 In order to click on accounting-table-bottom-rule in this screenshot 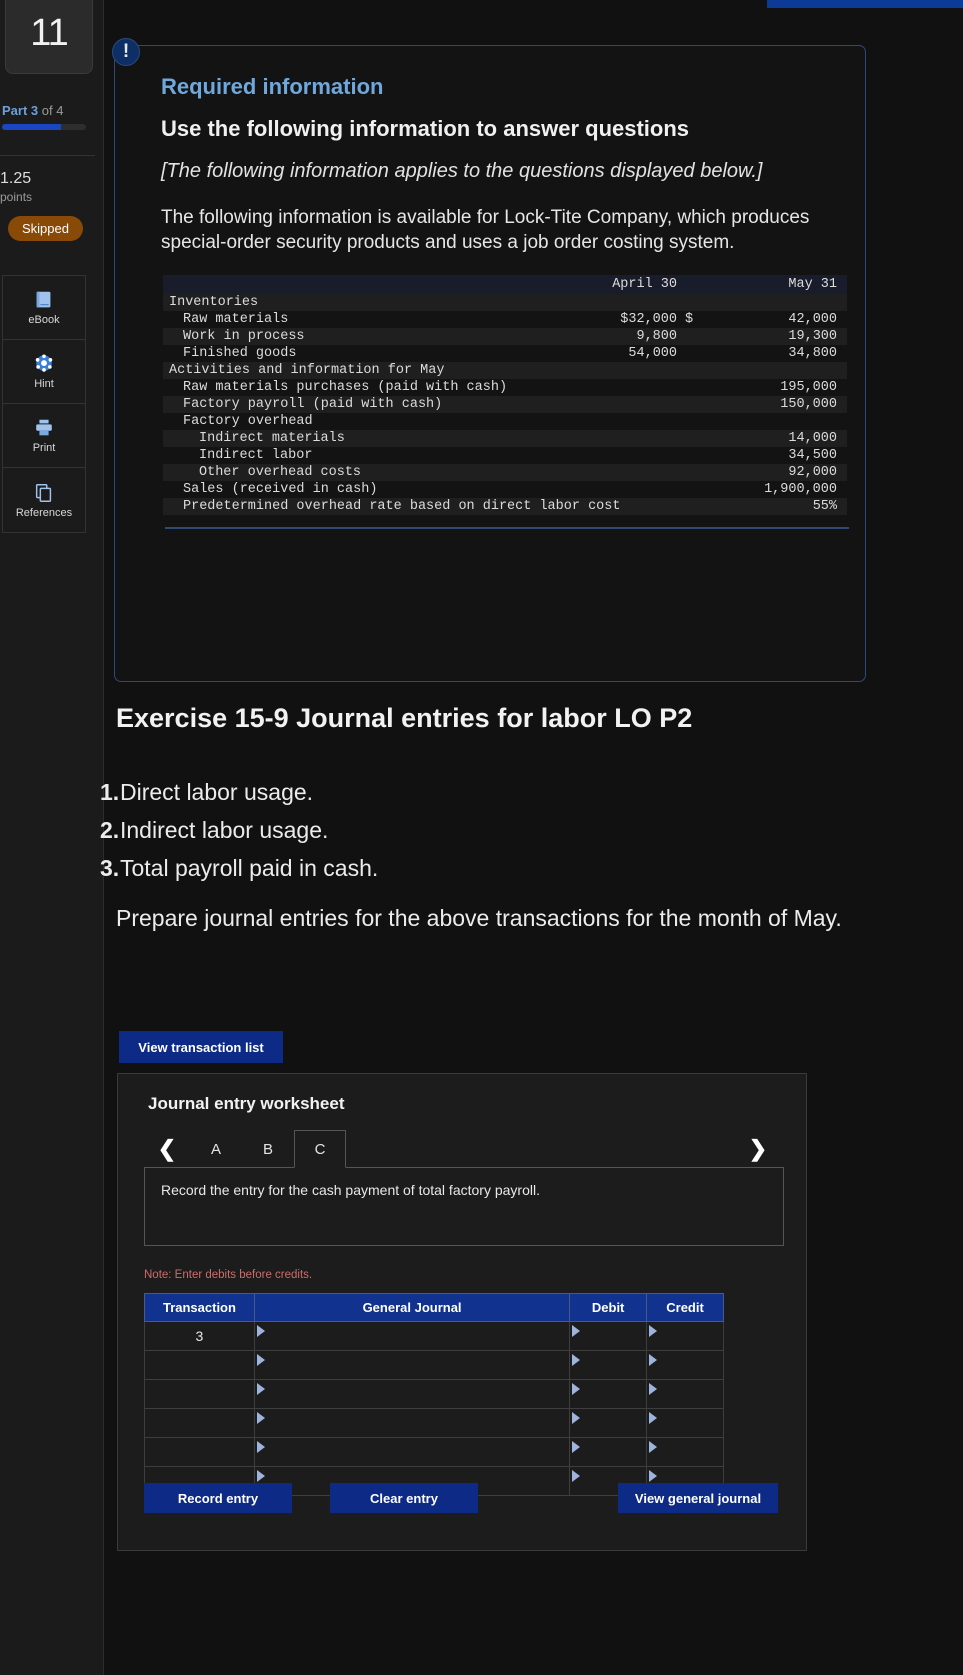, I will do `click(507, 528)`.